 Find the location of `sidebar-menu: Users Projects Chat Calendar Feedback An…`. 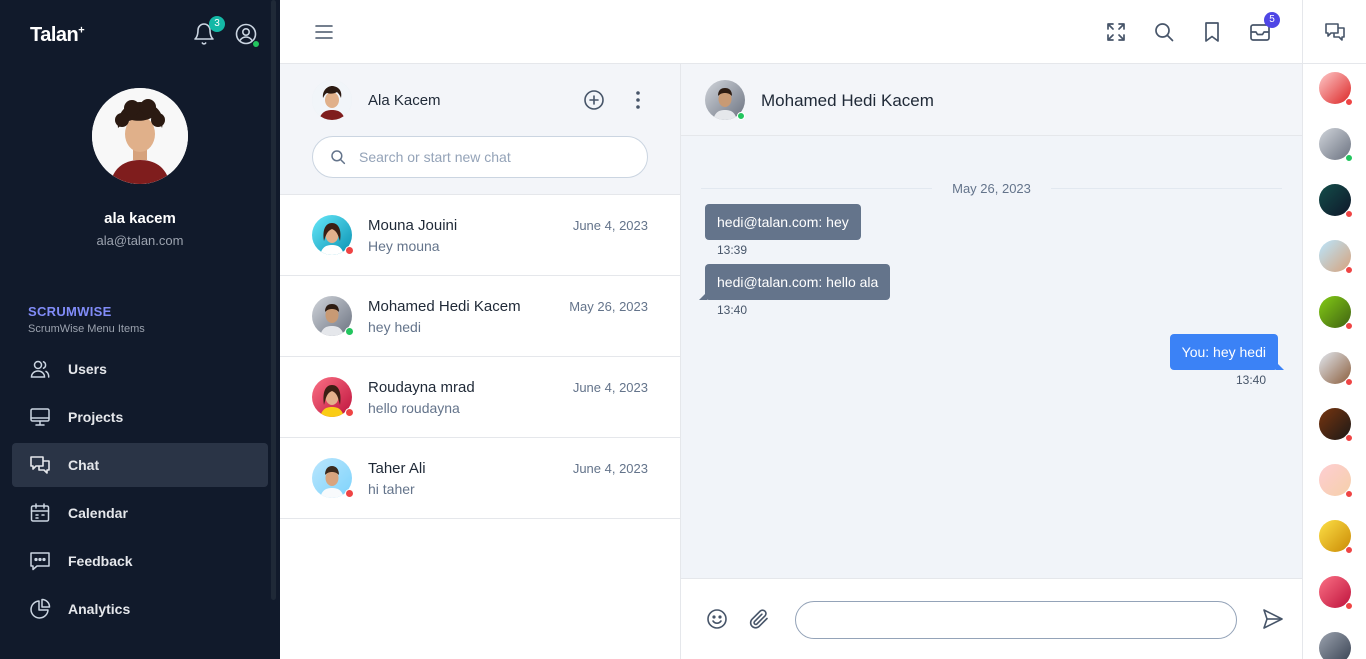

sidebar-menu: Users Projects Chat Calendar Feedback An… is located at coordinates (140, 491).